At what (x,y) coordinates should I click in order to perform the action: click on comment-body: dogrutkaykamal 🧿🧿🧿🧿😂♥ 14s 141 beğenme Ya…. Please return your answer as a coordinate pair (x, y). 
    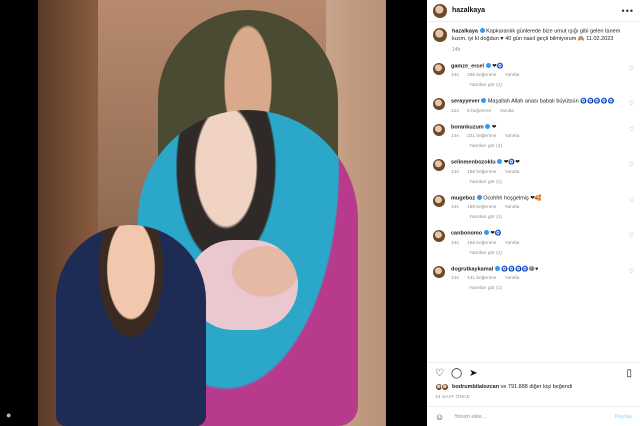
    Looking at the image, I should click on (536, 278).